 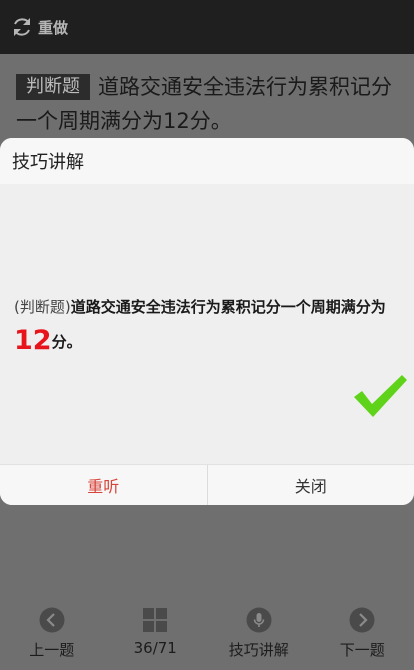 I want to click on relisten-button: 重听, so click(x=104, y=485).